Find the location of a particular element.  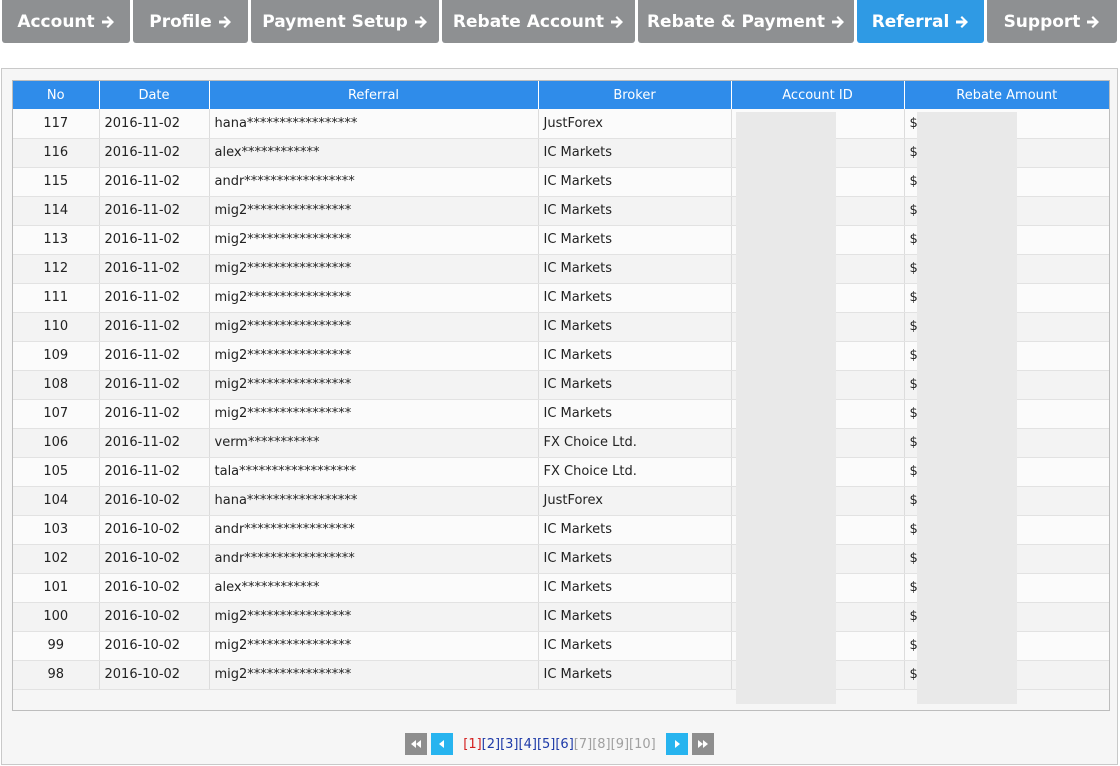

cell-no: 99 is located at coordinates (56, 646).